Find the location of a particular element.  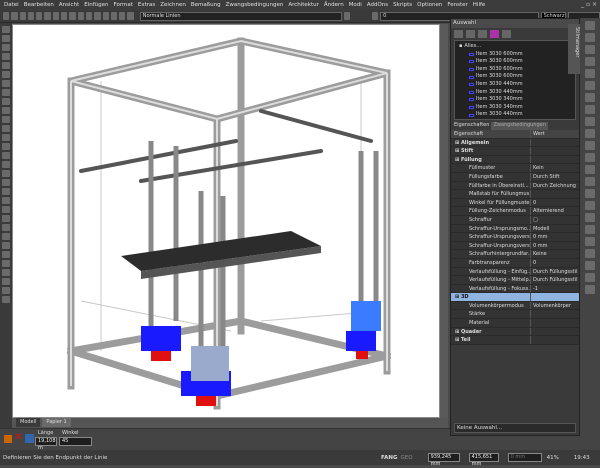

side-tab-stilmanager: Stilmanager is located at coordinates (574, 49).